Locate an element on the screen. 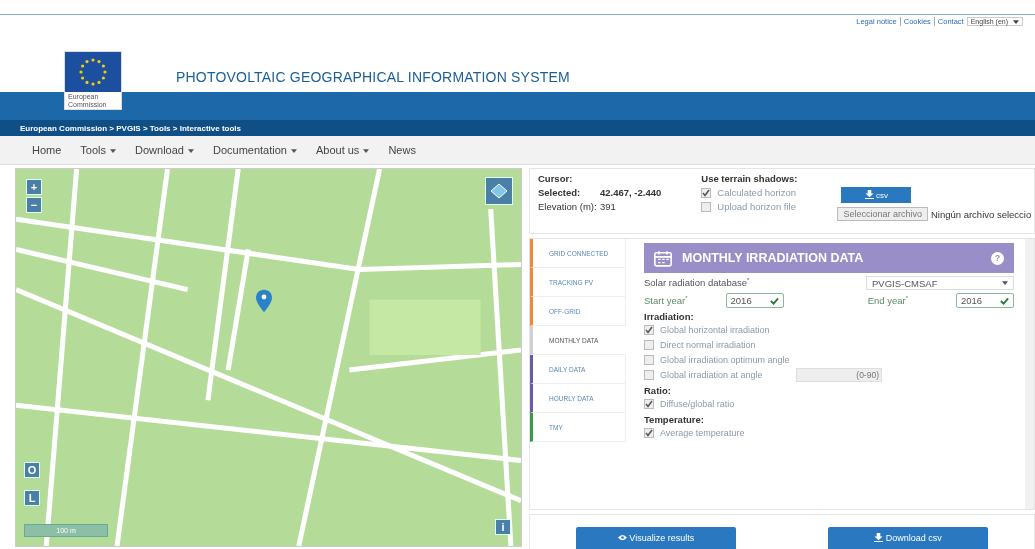  horizon-option: Upload horizon file is located at coordinates (749, 206).